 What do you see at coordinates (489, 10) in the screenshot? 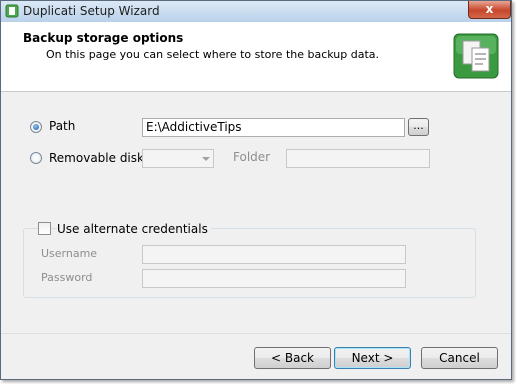
I see `close-button: x` at bounding box center [489, 10].